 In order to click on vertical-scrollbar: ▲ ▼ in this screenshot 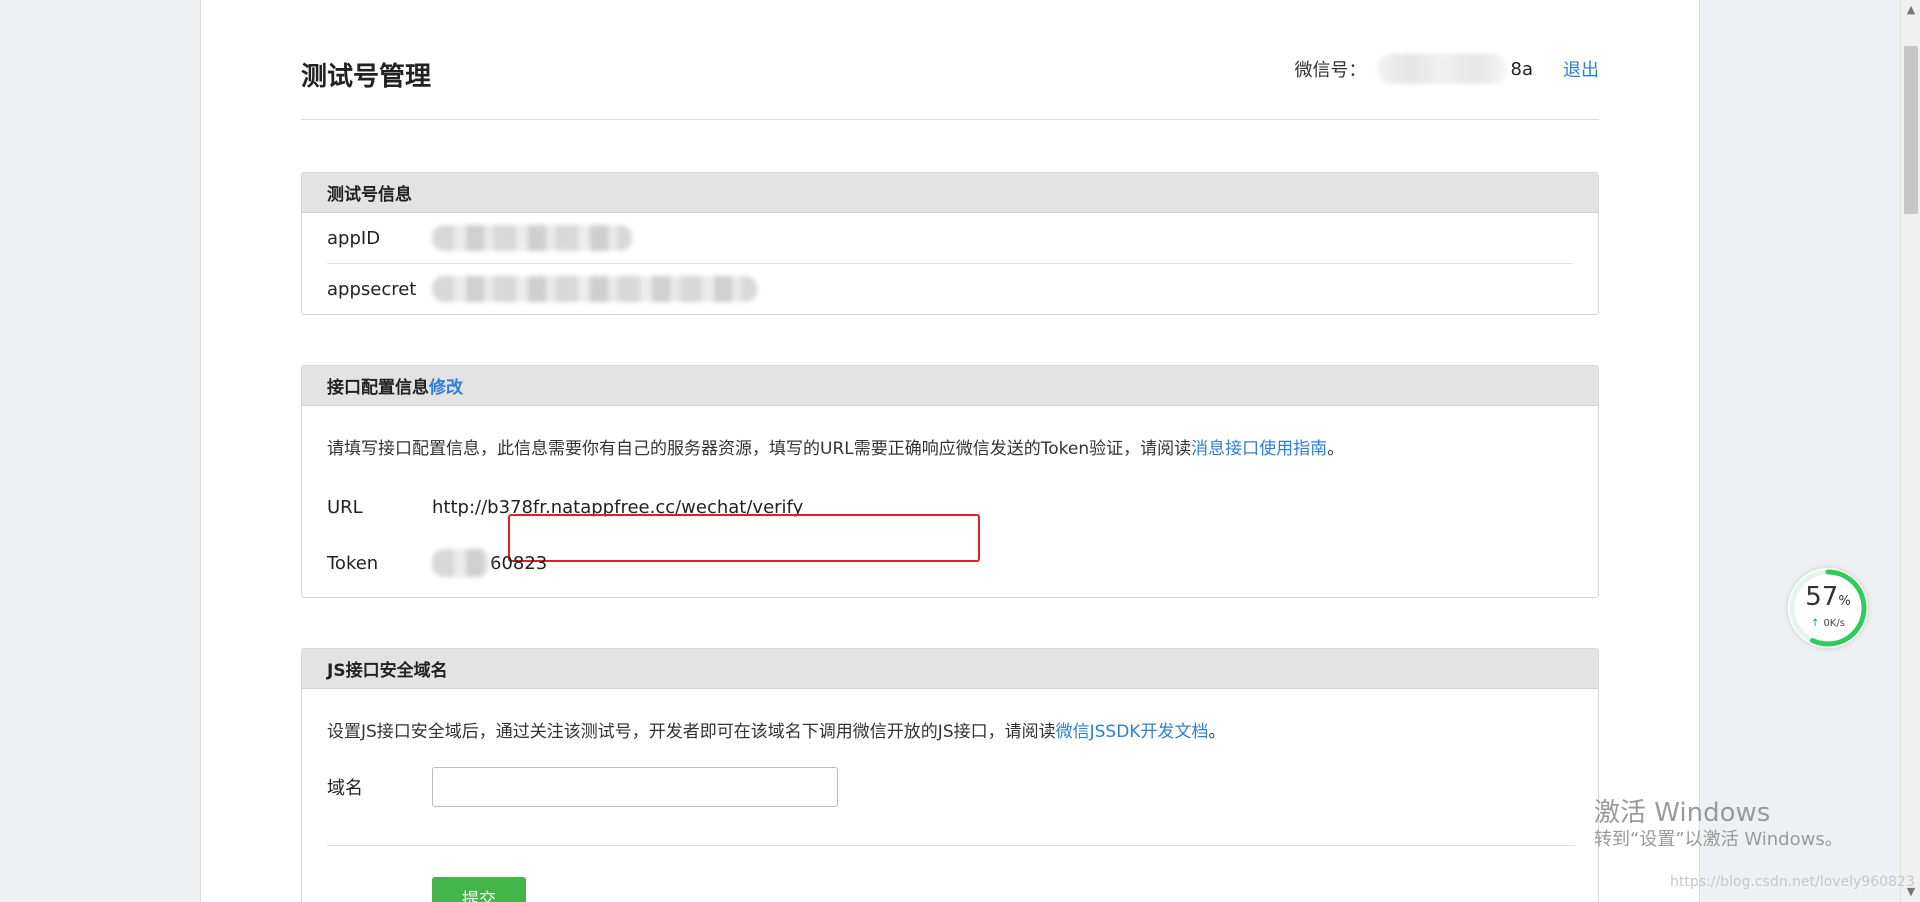, I will do `click(1910, 451)`.